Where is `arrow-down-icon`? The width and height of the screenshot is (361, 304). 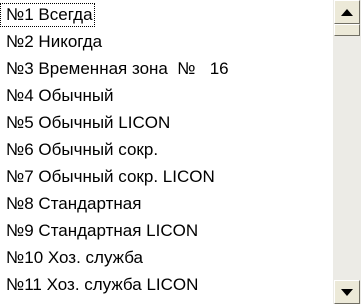 arrow-down-icon is located at coordinates (347, 292).